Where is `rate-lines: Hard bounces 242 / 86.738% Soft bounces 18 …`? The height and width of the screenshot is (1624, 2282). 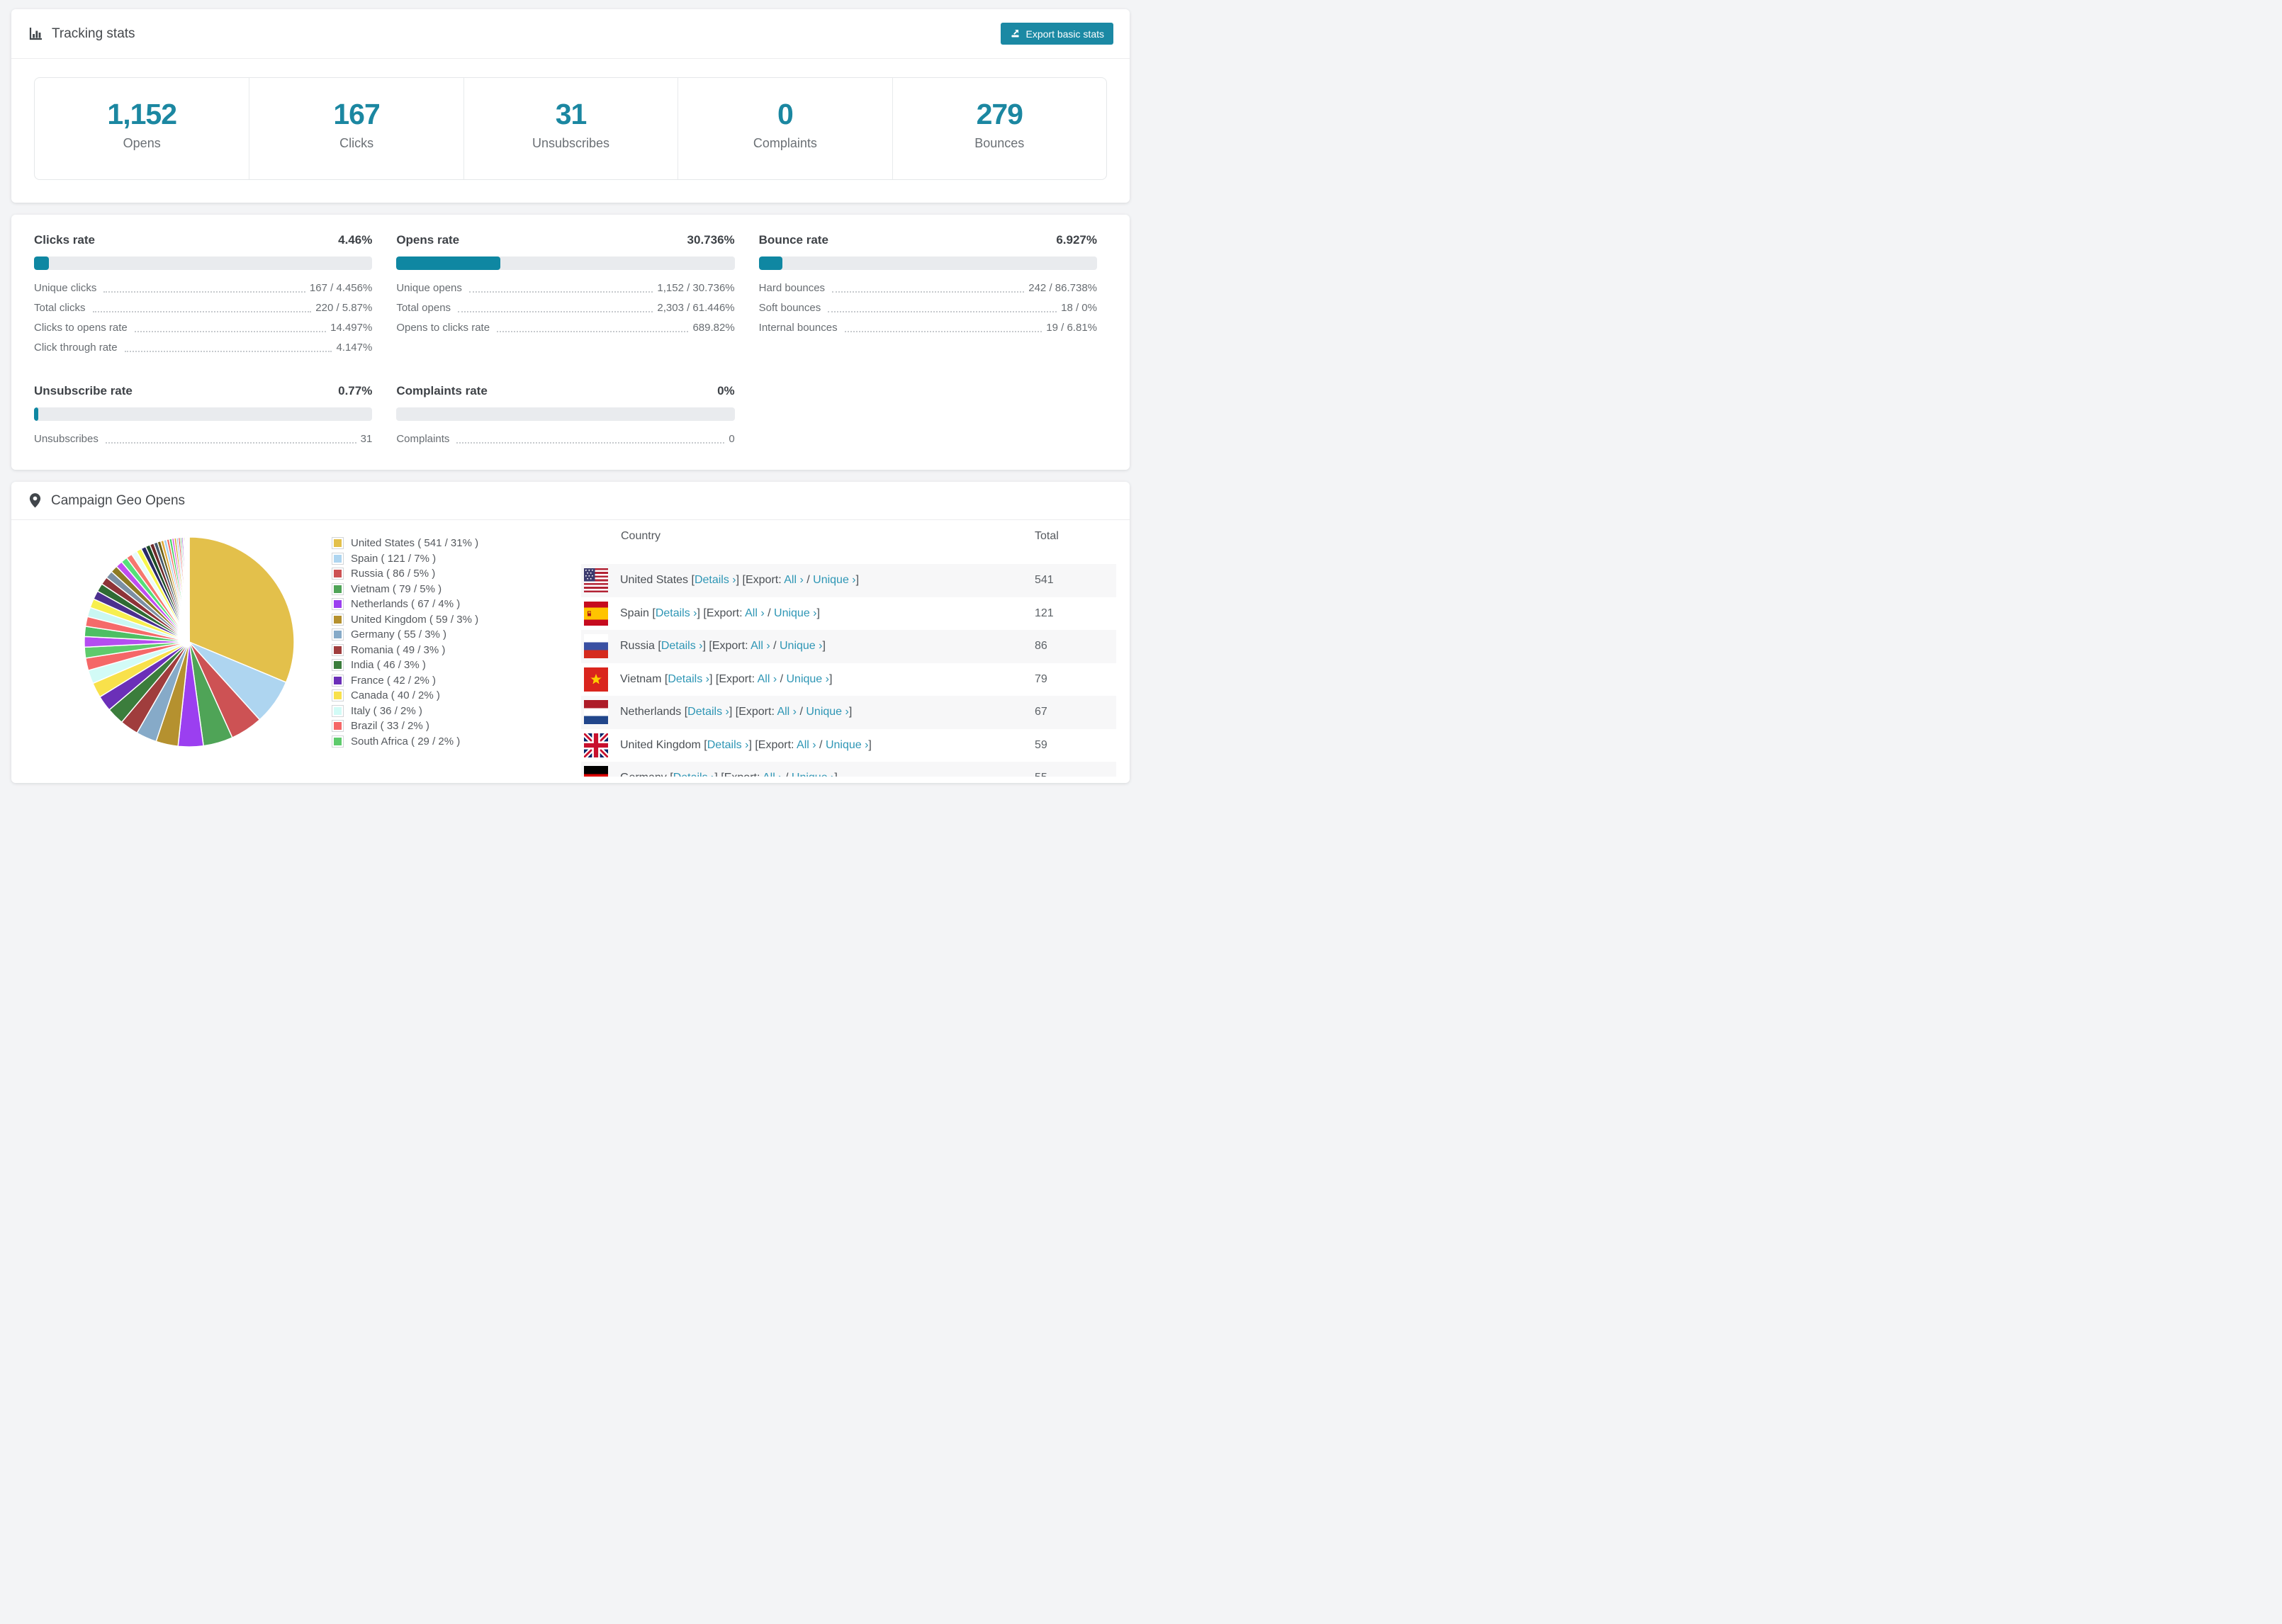
rate-lines: Hard bounces 242 / 86.738% Soft bounces 18 … is located at coordinates (928, 308).